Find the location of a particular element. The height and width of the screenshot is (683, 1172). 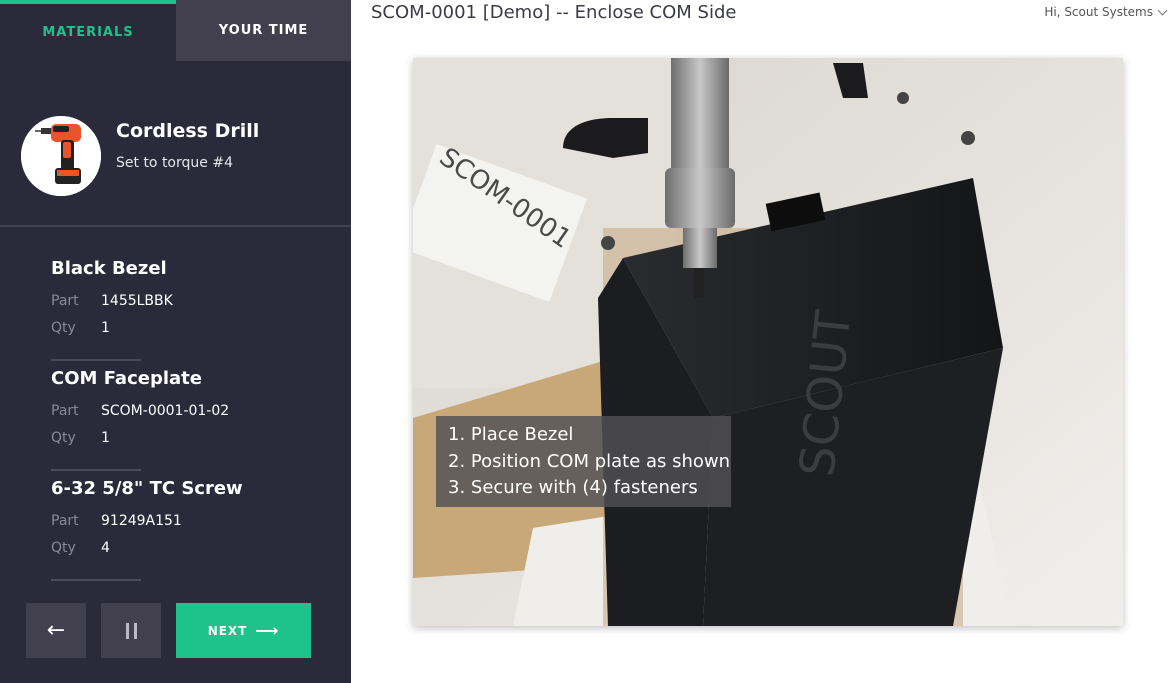

part-name: 6-32 5/8" TC Screw is located at coordinates (147, 488).